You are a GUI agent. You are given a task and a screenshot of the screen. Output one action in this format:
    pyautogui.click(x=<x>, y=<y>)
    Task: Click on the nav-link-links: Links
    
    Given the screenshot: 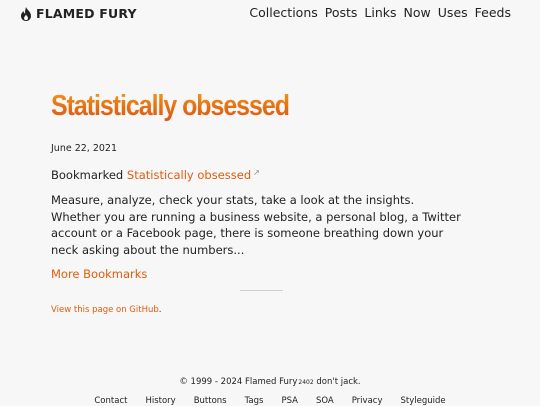 What is the action you would take?
    pyautogui.click(x=380, y=12)
    